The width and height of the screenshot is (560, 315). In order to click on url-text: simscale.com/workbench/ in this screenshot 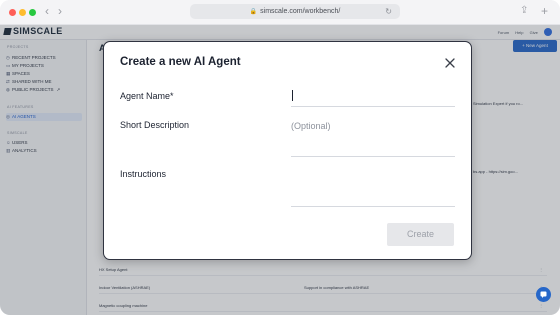, I will do `click(300, 11)`.